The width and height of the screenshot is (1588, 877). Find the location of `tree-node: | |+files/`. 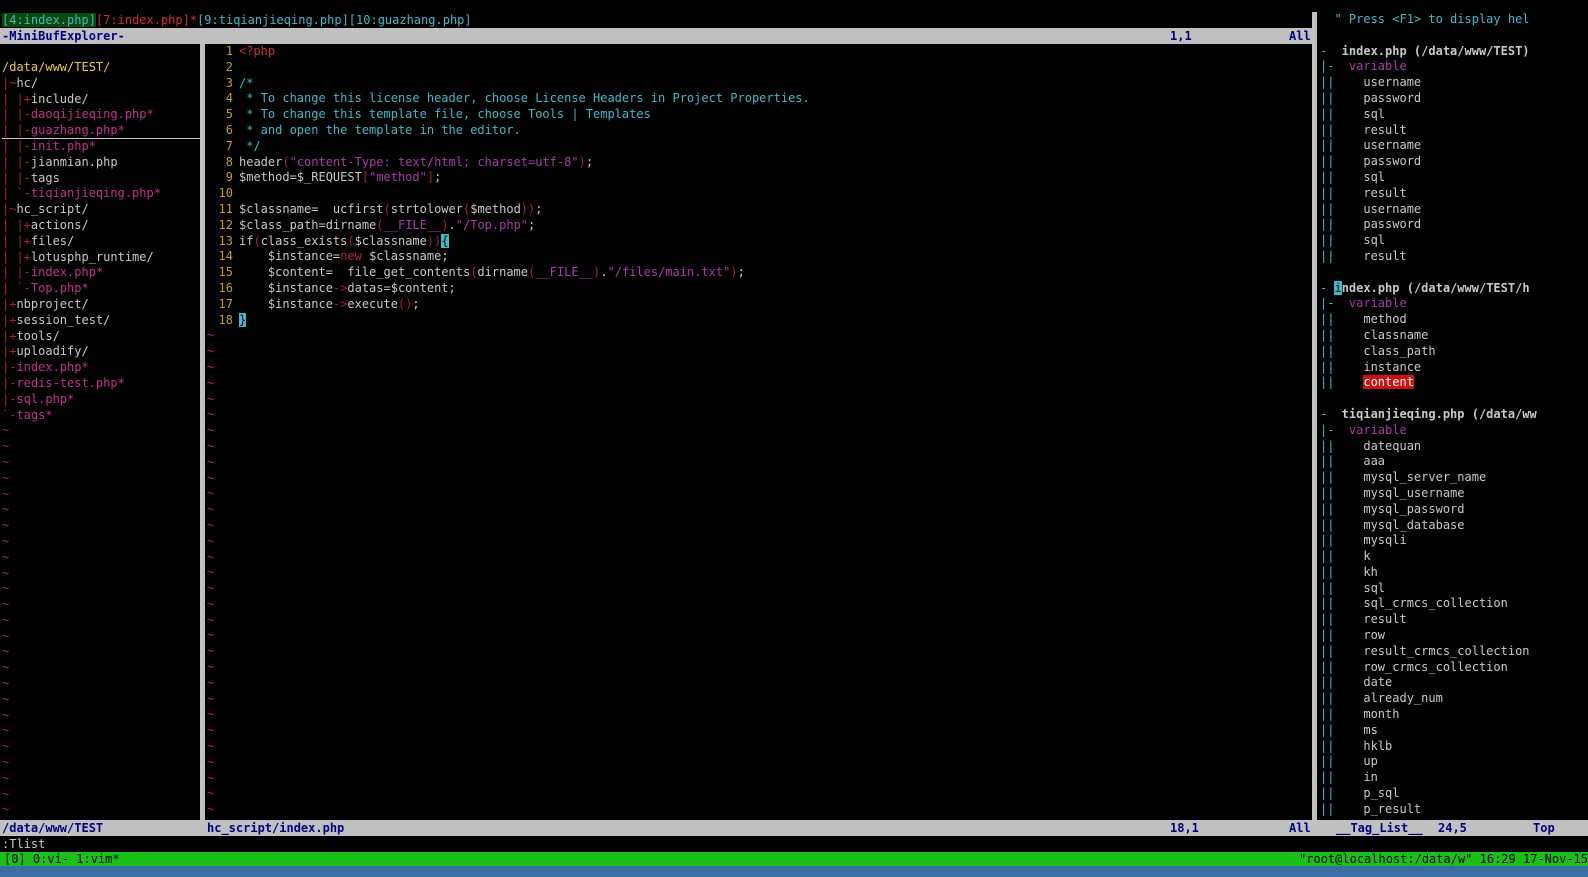

tree-node: | |+files/ is located at coordinates (101, 242).